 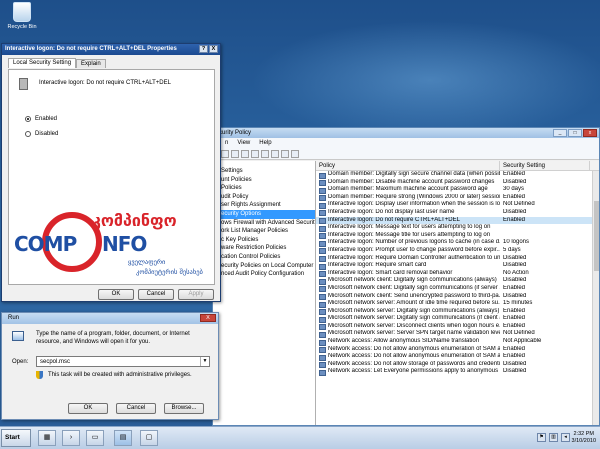 I want to click on volume-icon: ◂, so click(x=565, y=437).